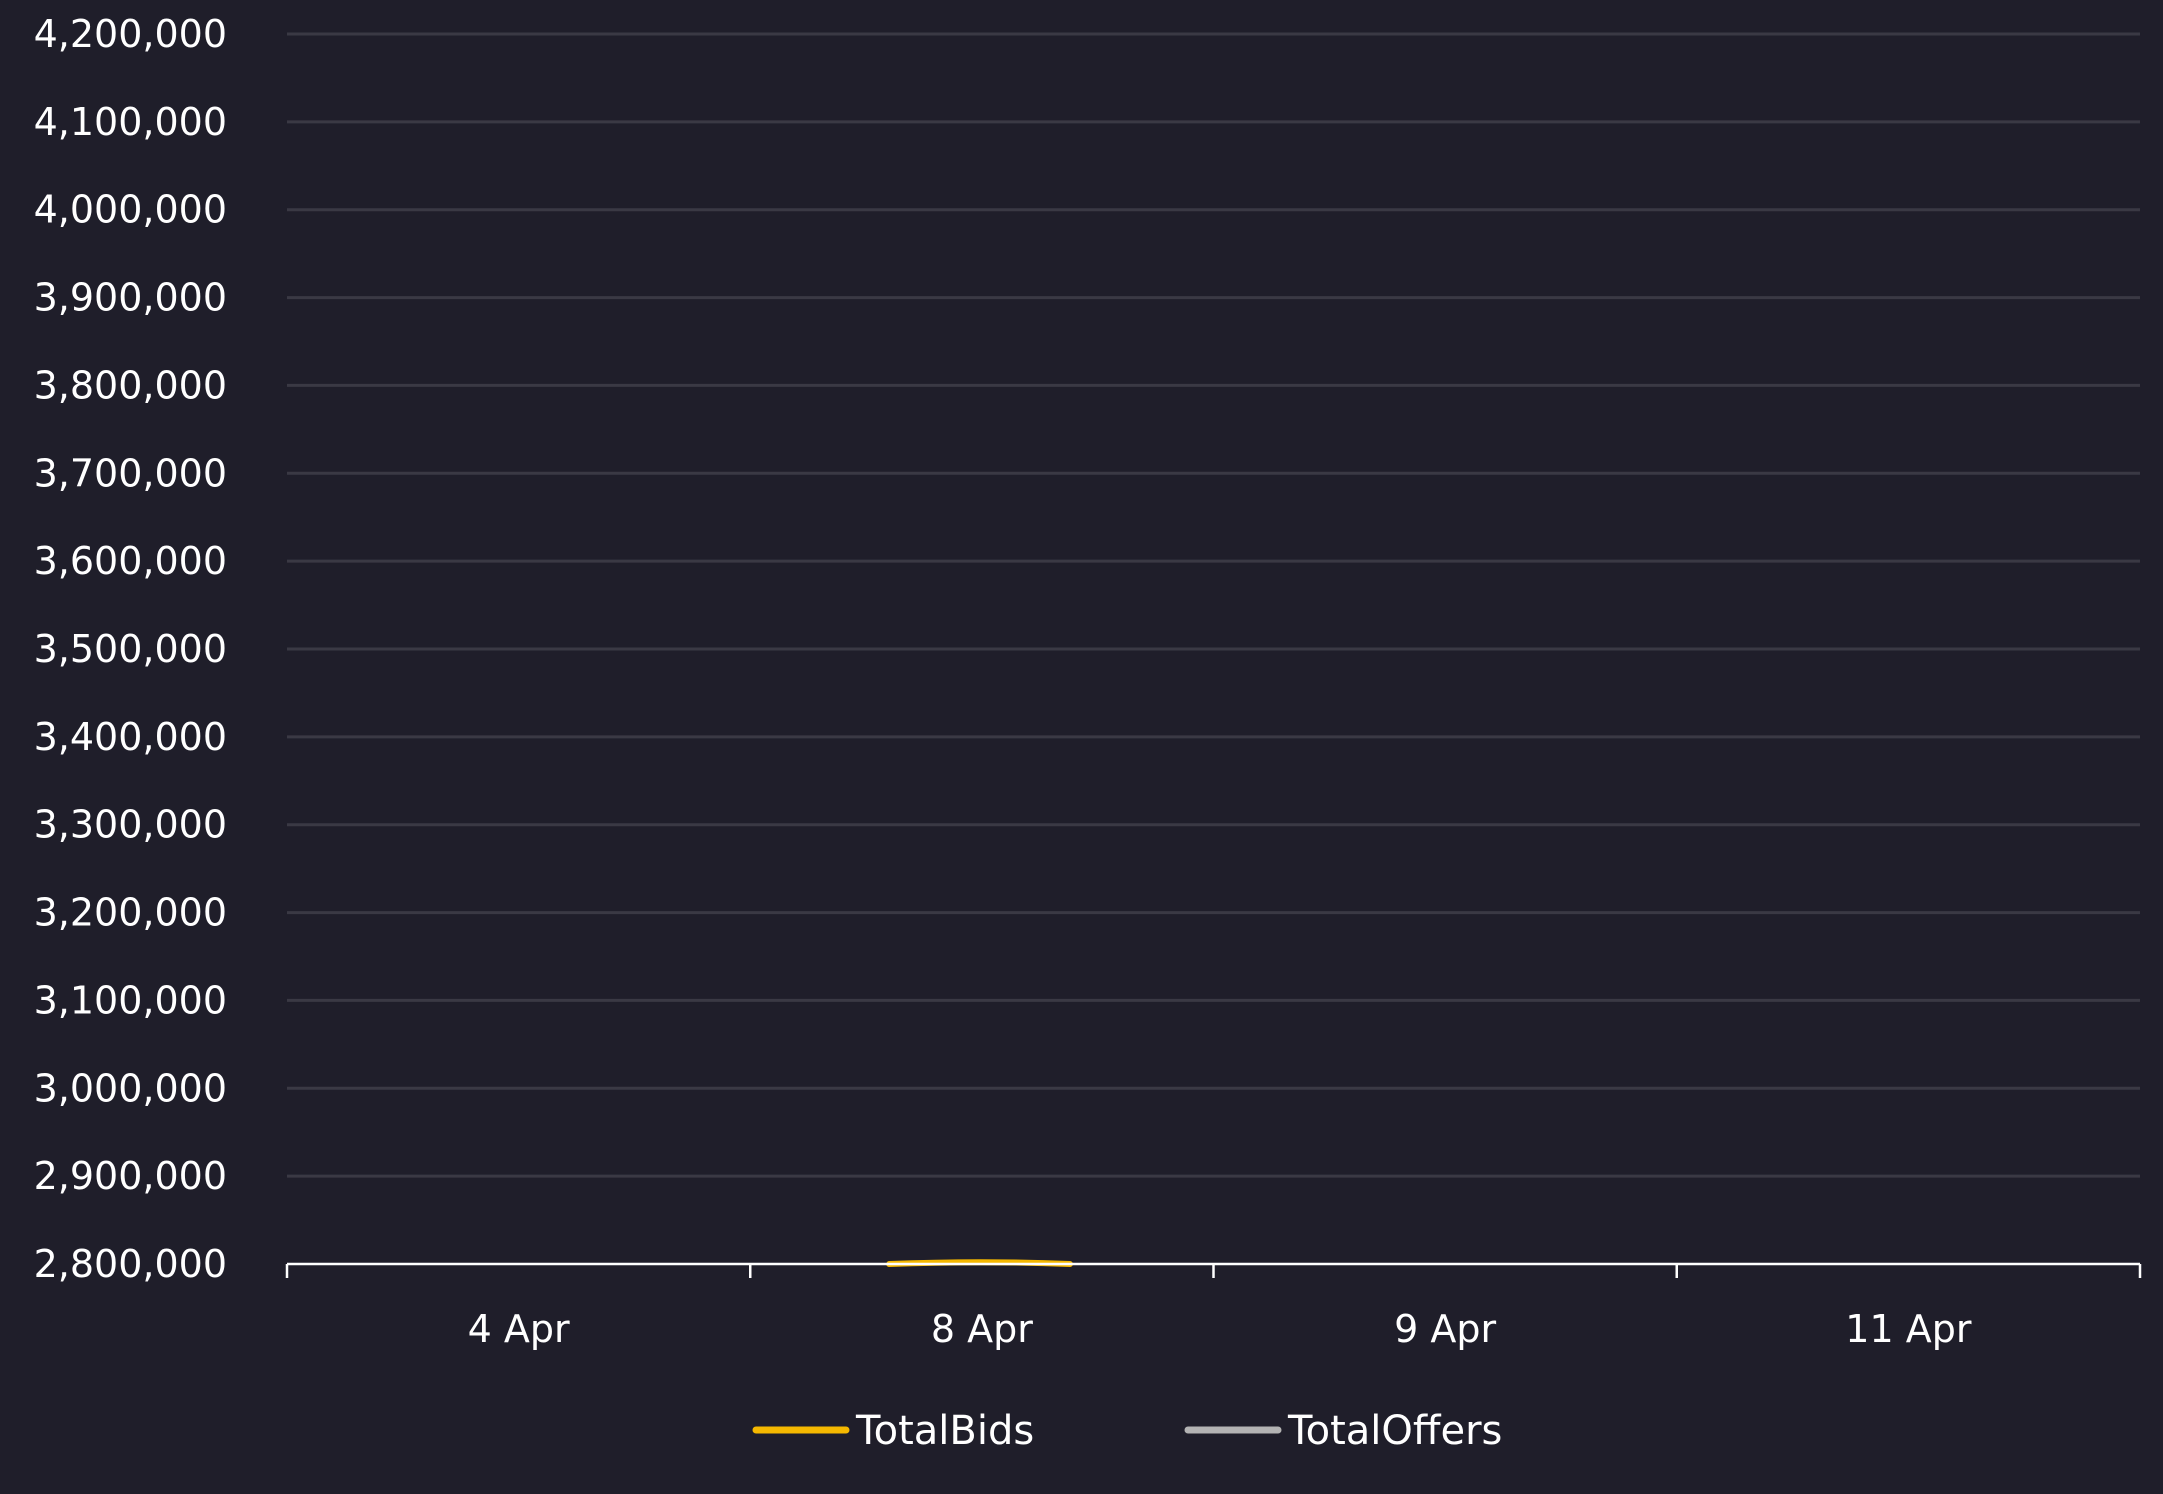 This screenshot has height=1494, width=2163. Describe the element at coordinates (1908, 1329) in the screenshot. I see `x-tick-label: 11 Apr` at that location.